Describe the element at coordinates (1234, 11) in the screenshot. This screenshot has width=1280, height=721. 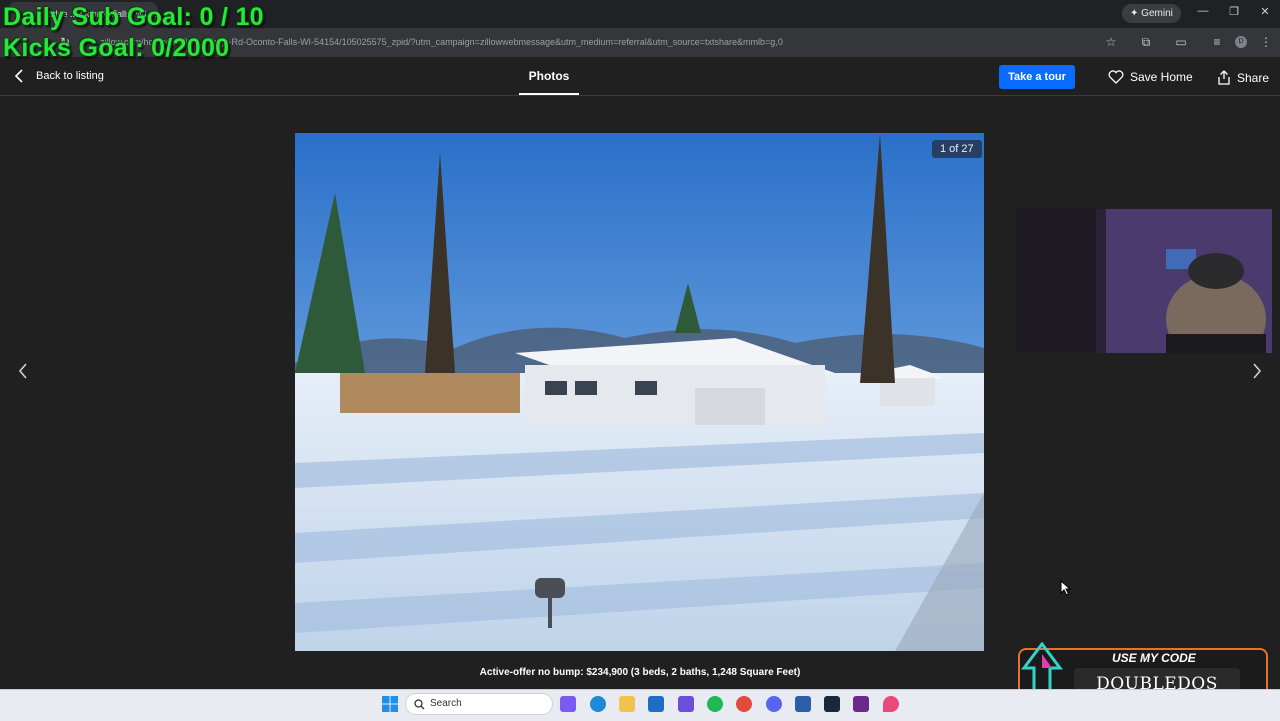
I see `restore-icon: ❐` at that location.